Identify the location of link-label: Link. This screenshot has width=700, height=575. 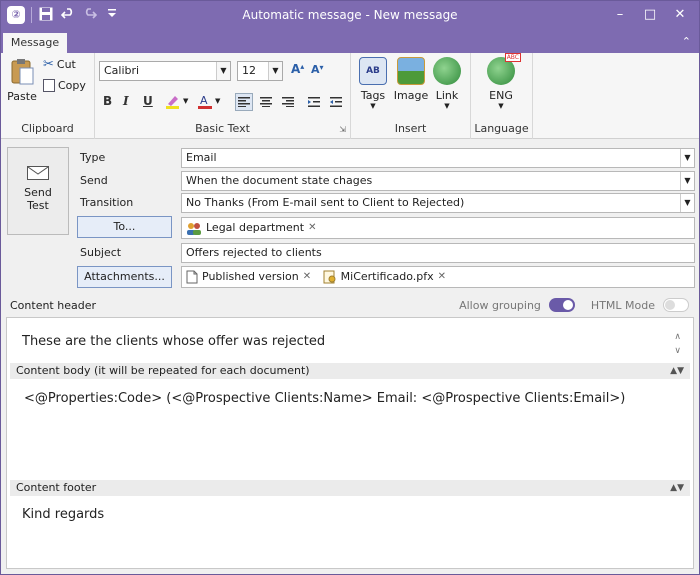
(447, 95).